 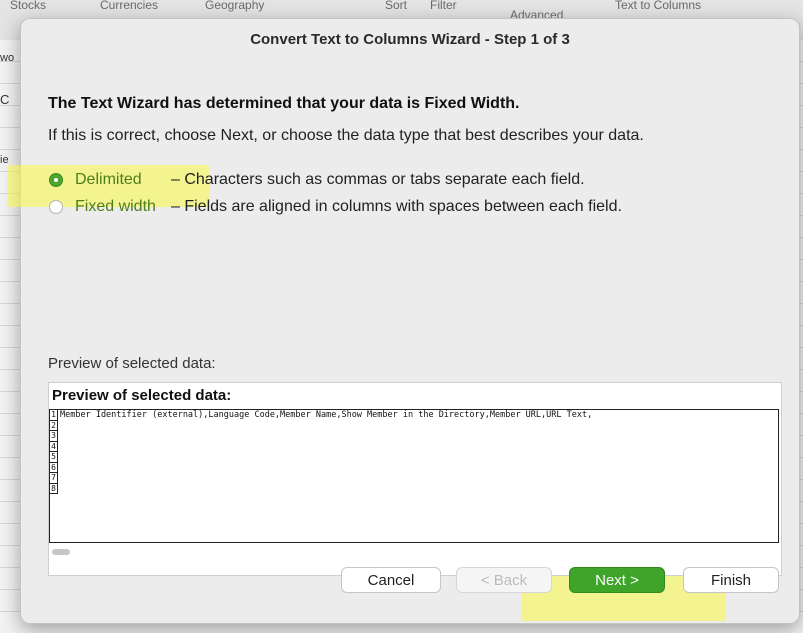 What do you see at coordinates (54, 488) in the screenshot?
I see `row-number: 8` at bounding box center [54, 488].